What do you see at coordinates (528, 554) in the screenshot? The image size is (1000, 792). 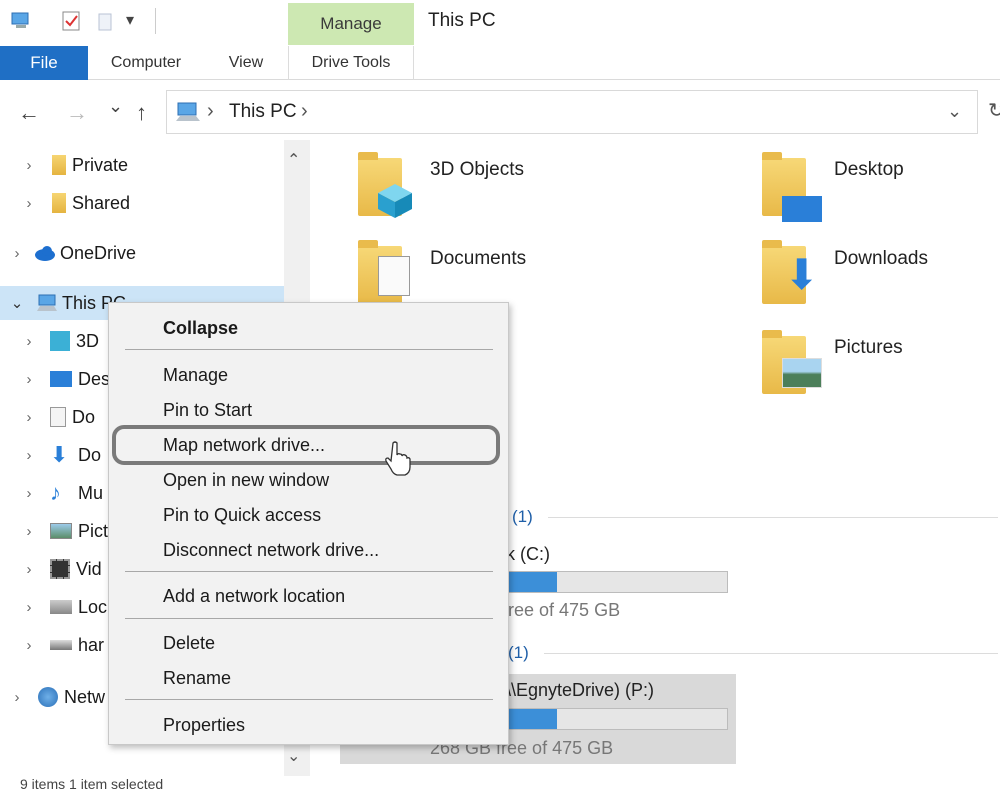 I see `drive-name: k (C:)` at bounding box center [528, 554].